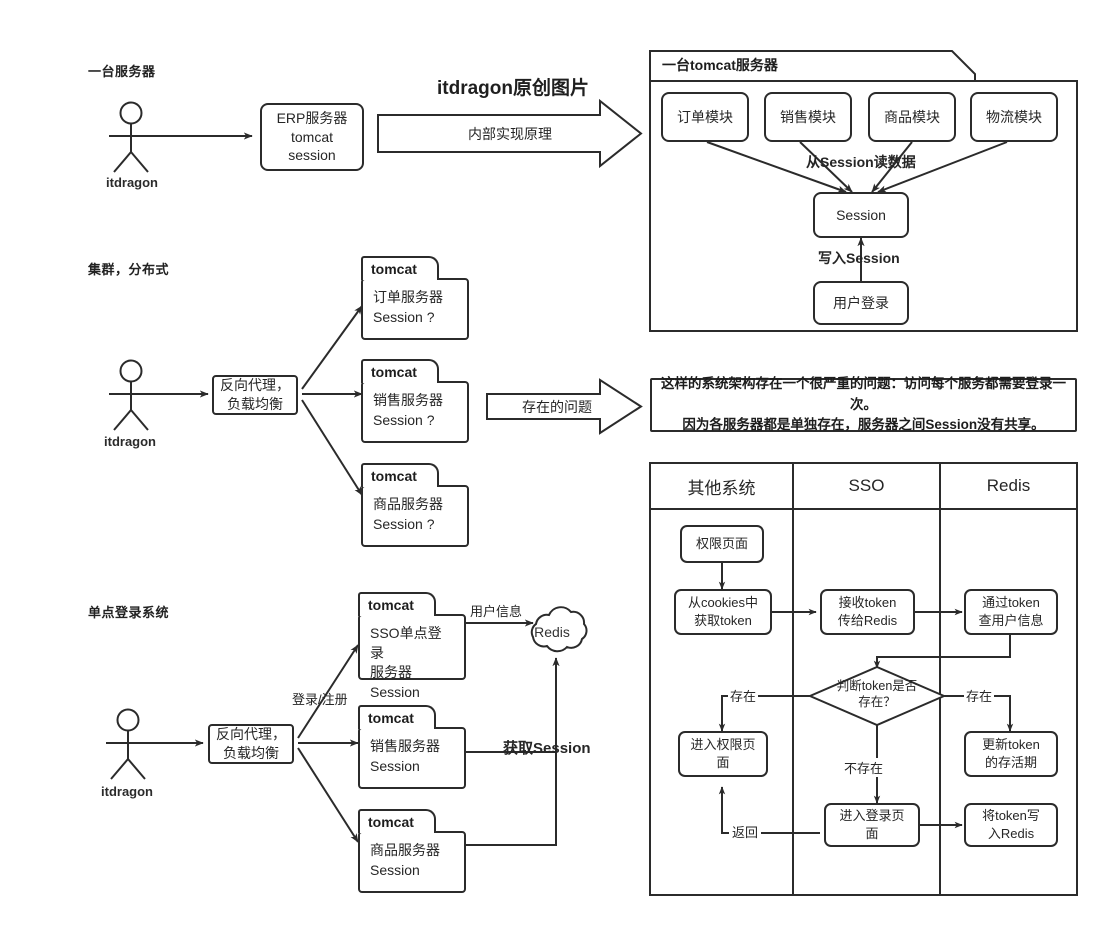 This screenshot has width=1109, height=926. I want to click on flow-edge-label-exists-left: 存在, so click(743, 695).